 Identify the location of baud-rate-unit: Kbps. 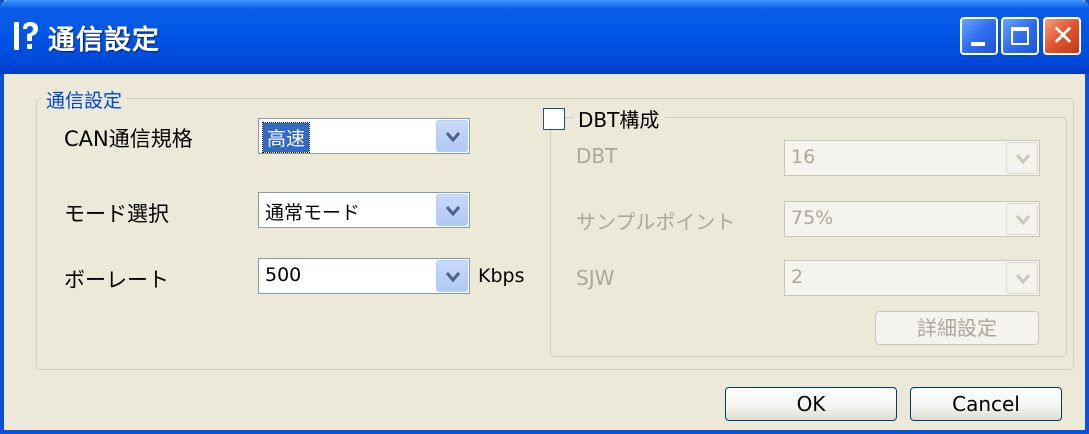
(501, 276).